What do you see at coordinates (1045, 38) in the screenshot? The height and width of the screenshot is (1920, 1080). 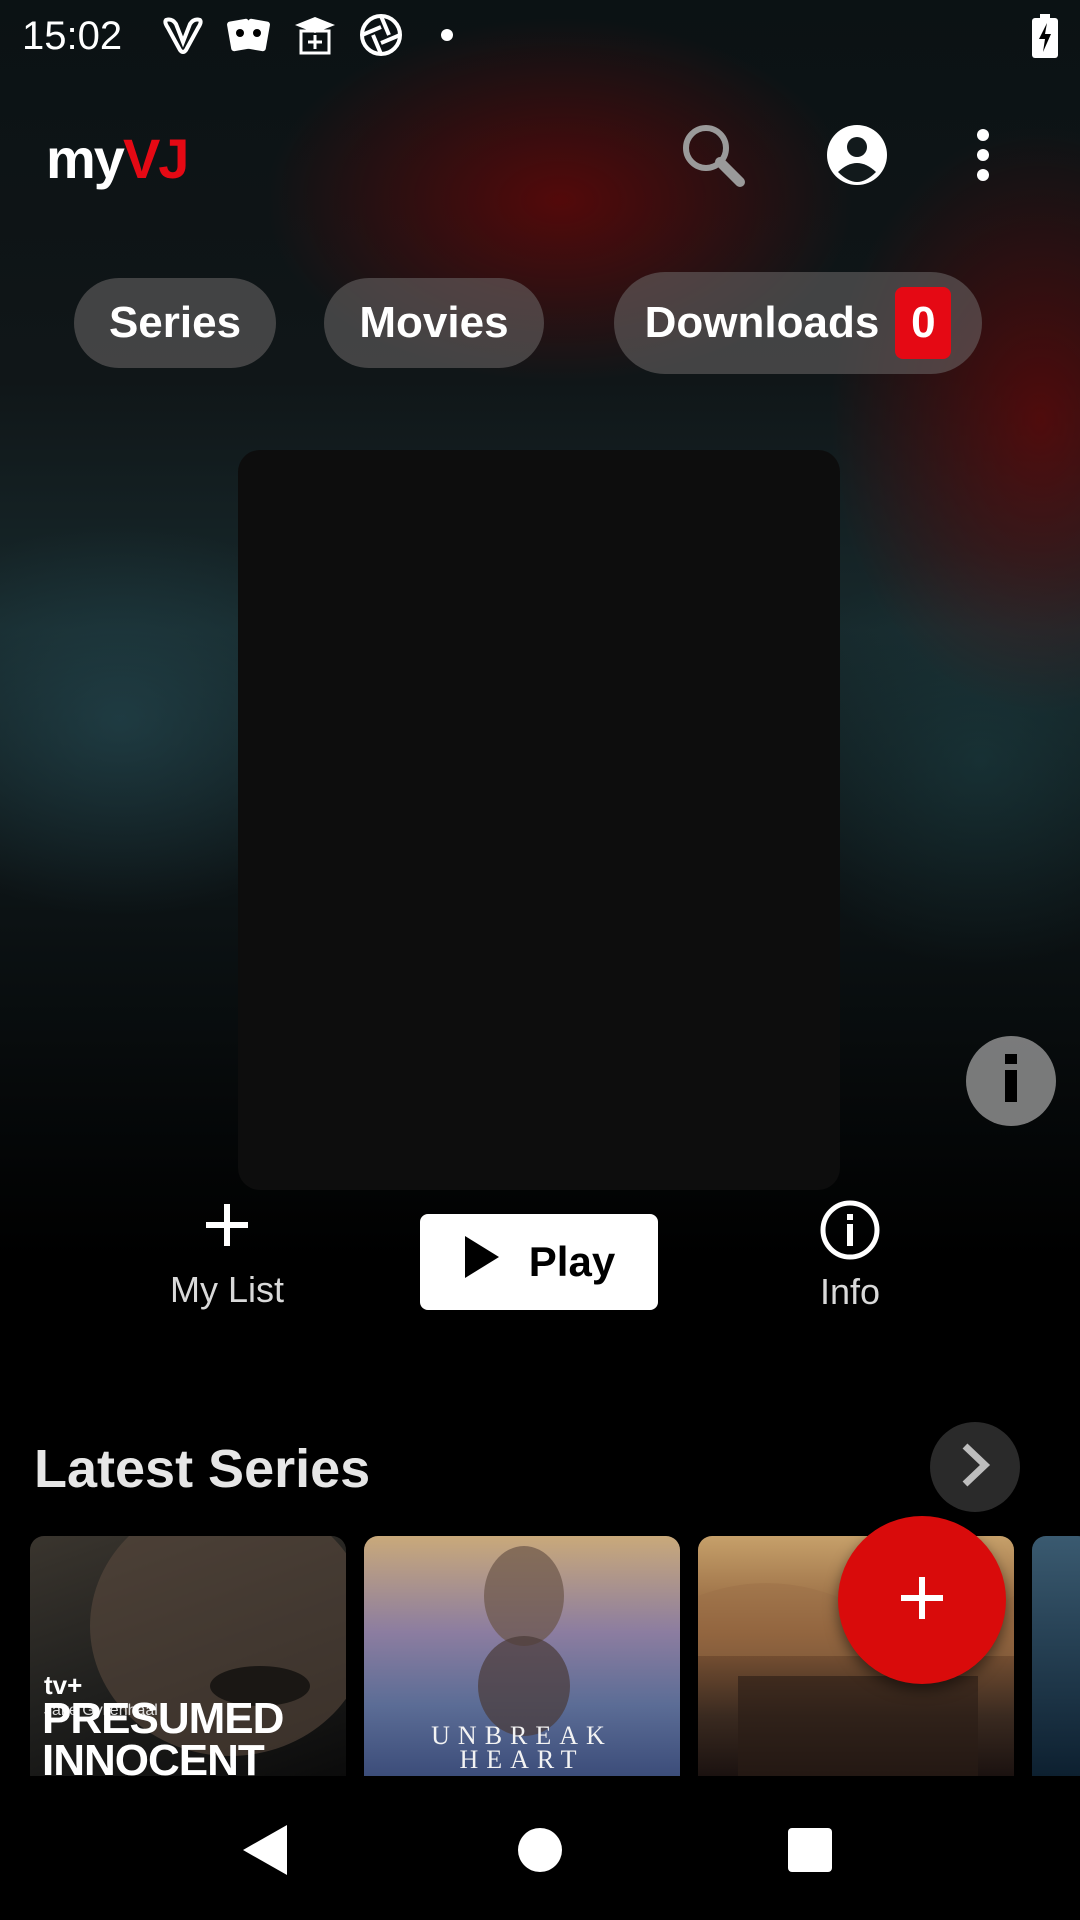 I see `battery-charging-icon` at bounding box center [1045, 38].